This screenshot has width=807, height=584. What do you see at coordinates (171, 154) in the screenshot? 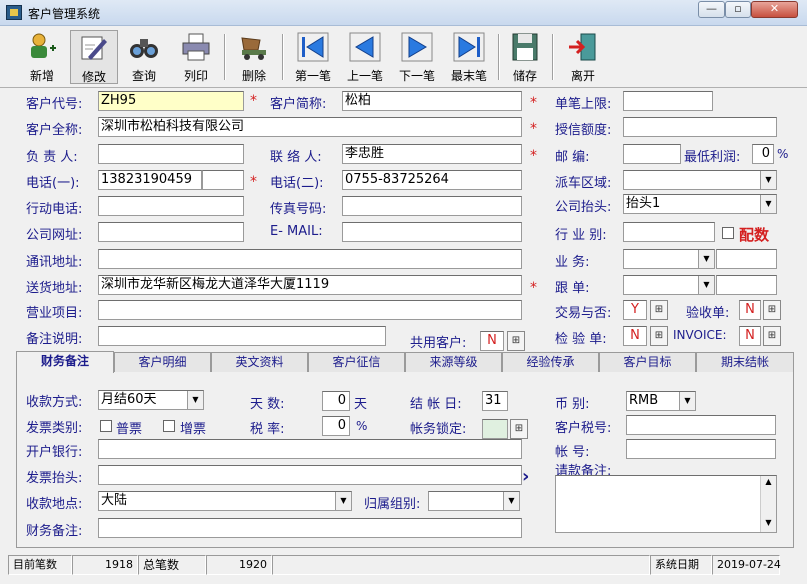
I see `responsible-field` at bounding box center [171, 154].